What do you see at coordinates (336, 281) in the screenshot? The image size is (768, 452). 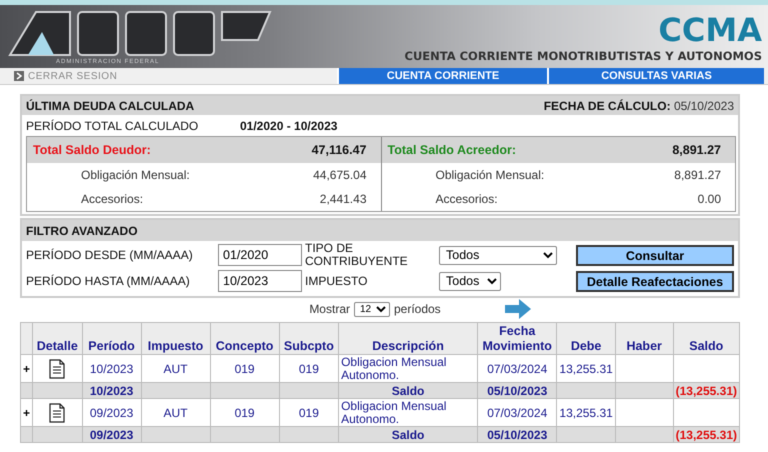 I see `field-label: IMPUESTO` at bounding box center [336, 281].